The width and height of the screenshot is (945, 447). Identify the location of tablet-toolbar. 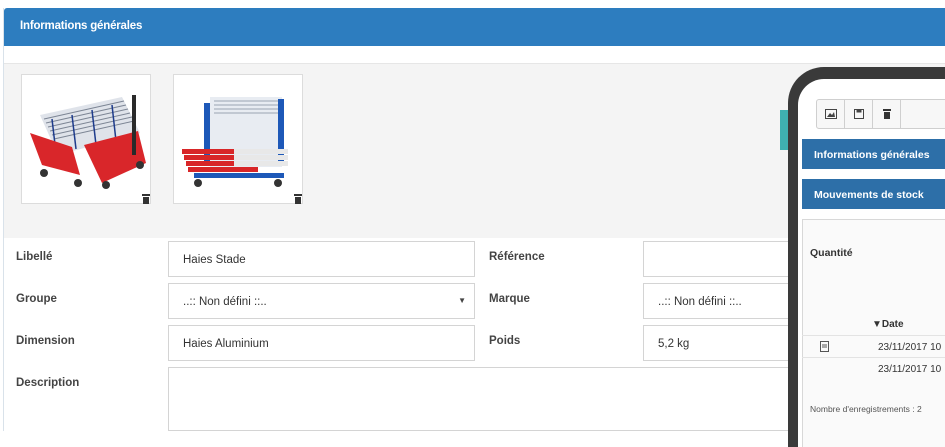
(880, 114).